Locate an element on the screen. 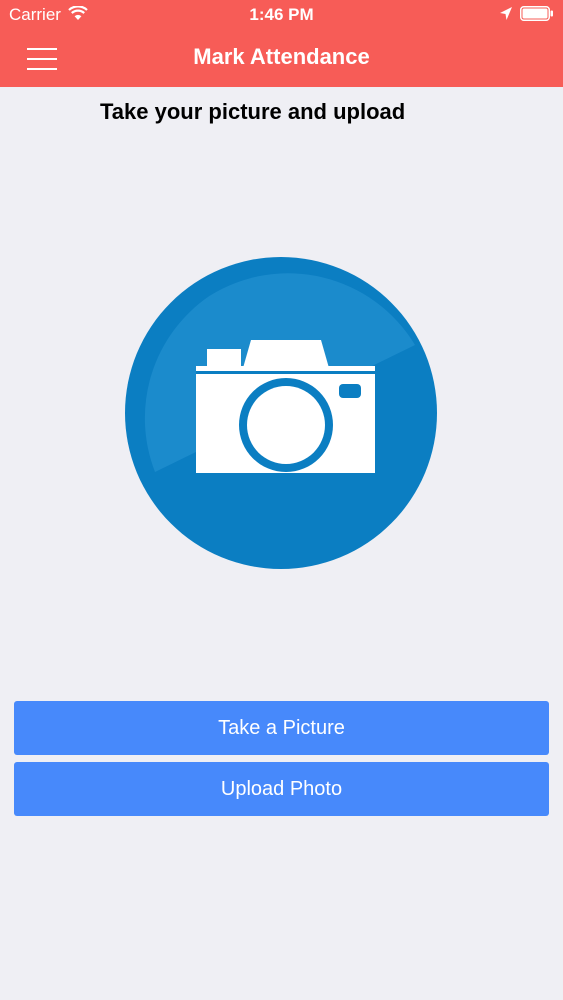  instruction-text: Take your picture and upload is located at coordinates (253, 111).